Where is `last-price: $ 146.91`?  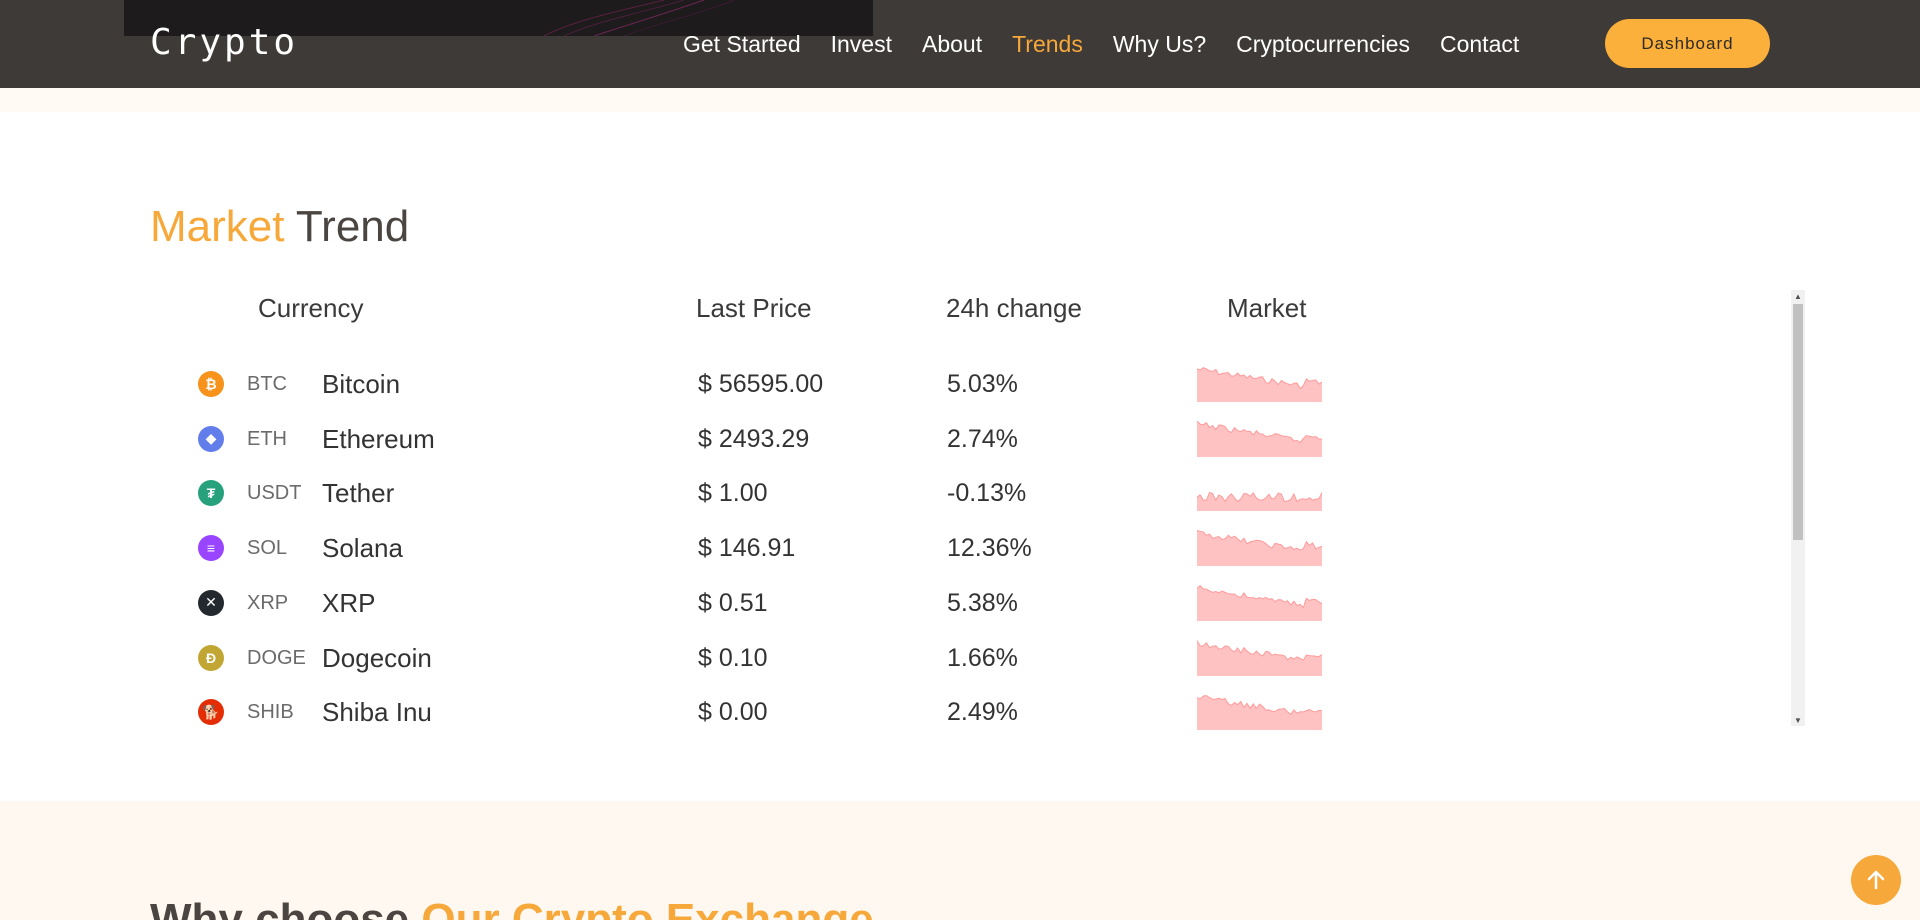 last-price: $ 146.91 is located at coordinates (747, 548).